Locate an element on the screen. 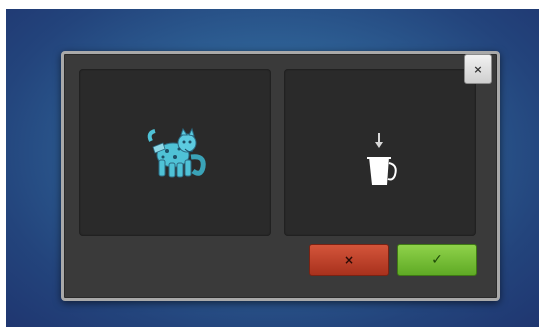 This screenshot has width=545, height=329. cancel-icon: × is located at coordinates (349, 260).